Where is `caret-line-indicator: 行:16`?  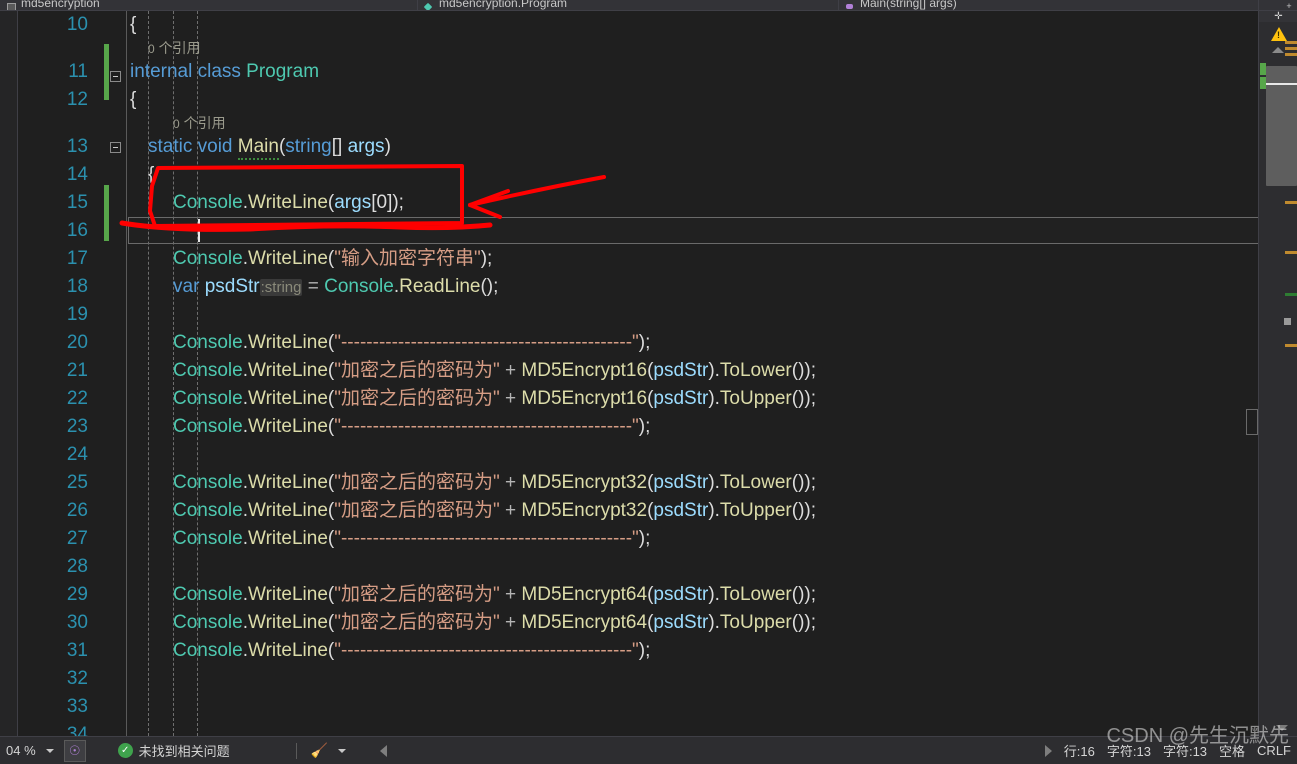 caret-line-indicator: 行:16 is located at coordinates (1079, 750).